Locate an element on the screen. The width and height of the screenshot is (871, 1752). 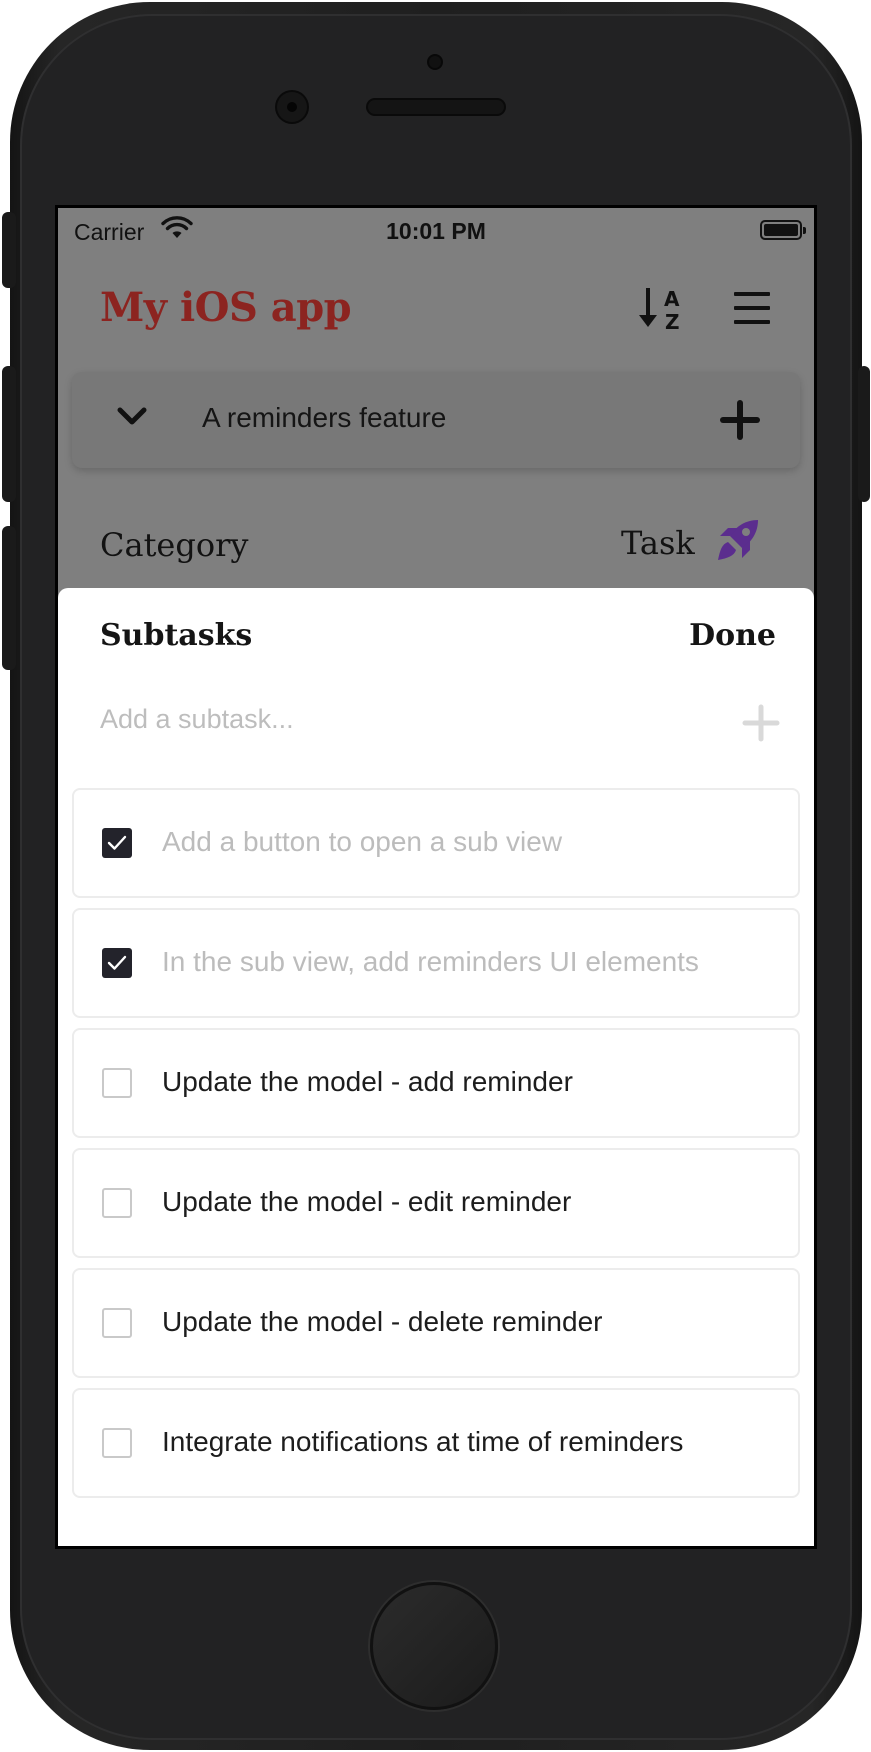
subtask-text: Update the model - edit reminder is located at coordinates (367, 1201).